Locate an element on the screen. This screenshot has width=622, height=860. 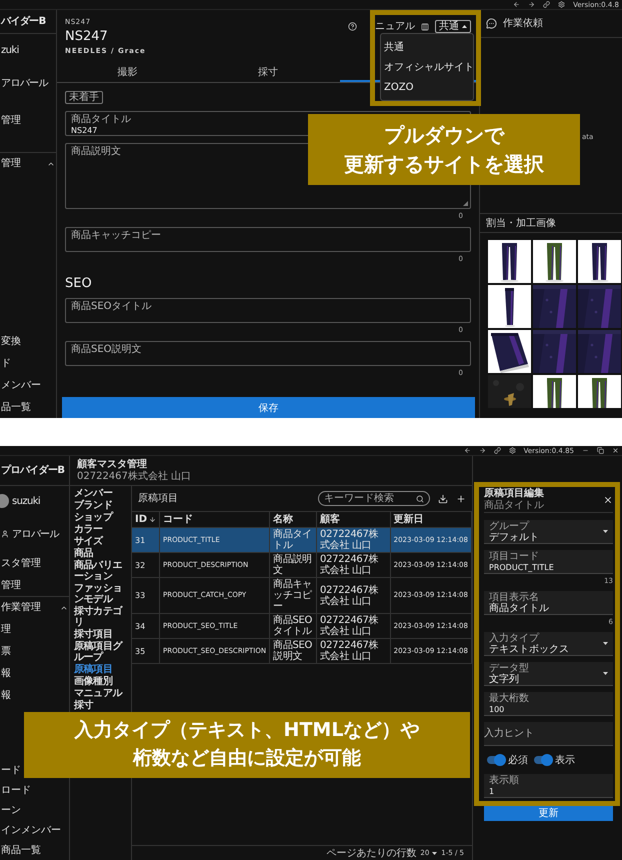
sidebar-title: プロバイダーB is located at coordinates (32, 470).